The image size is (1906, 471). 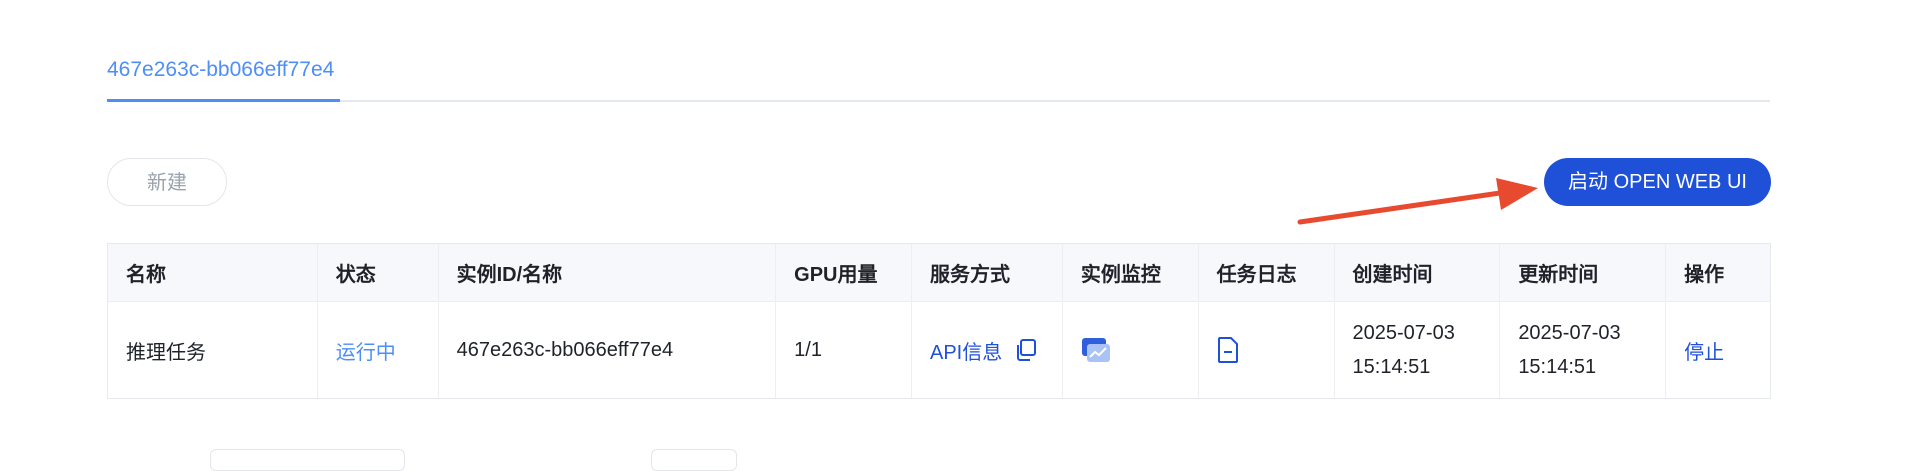 What do you see at coordinates (1228, 350) in the screenshot?
I see `document-icon` at bounding box center [1228, 350].